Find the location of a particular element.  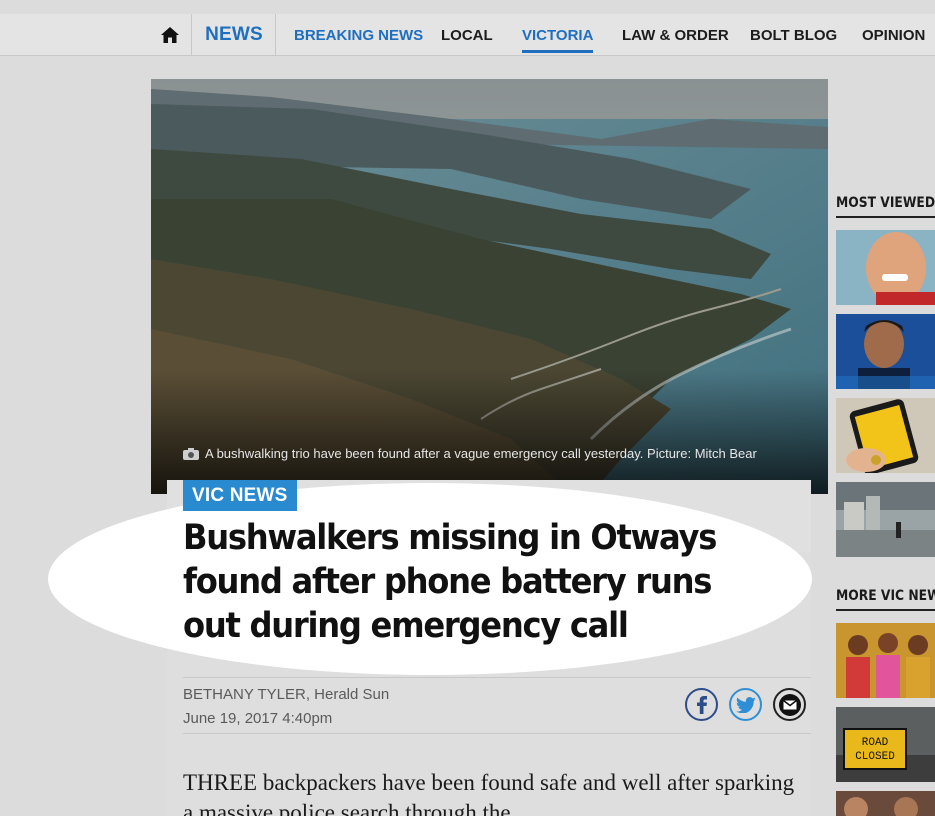

twitter-icon is located at coordinates (745, 704).